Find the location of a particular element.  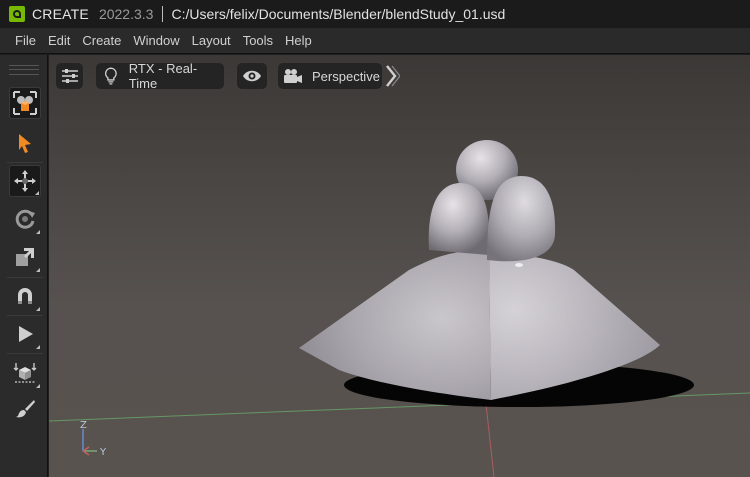

viewport-settings-button is located at coordinates (69, 76).